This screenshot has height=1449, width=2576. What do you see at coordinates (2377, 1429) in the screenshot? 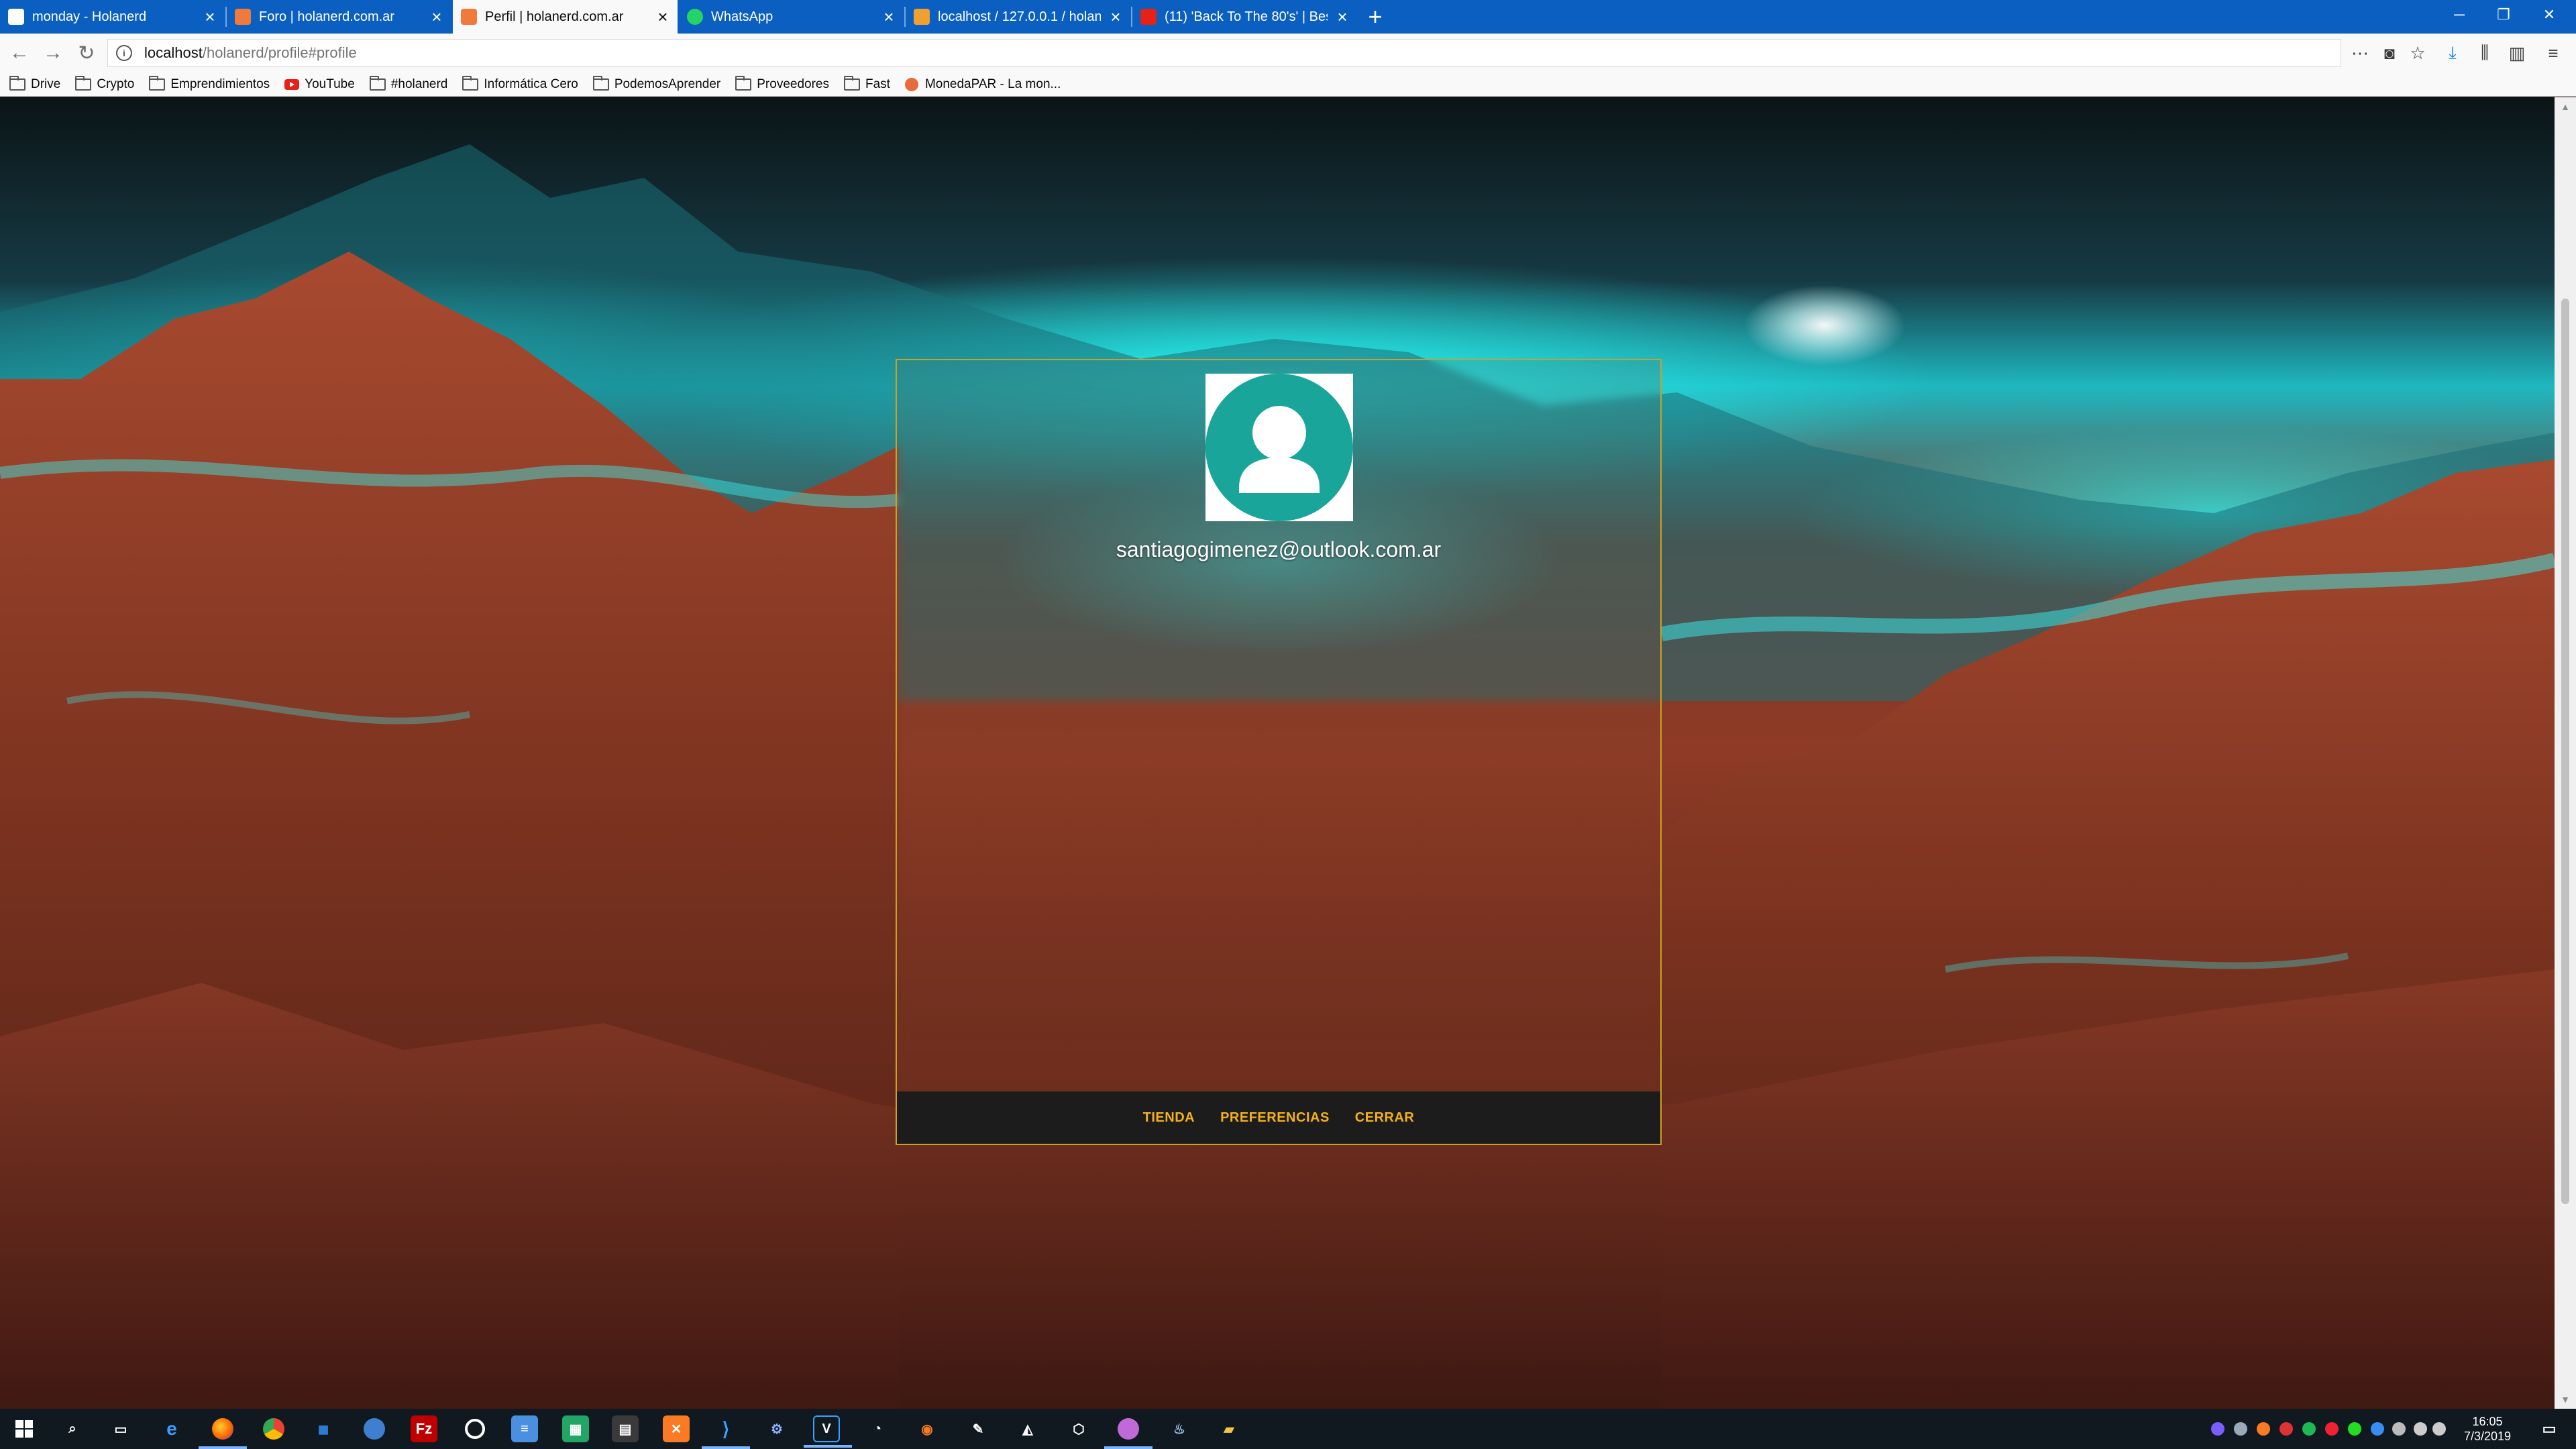
I see `bluetooth-icon` at bounding box center [2377, 1429].